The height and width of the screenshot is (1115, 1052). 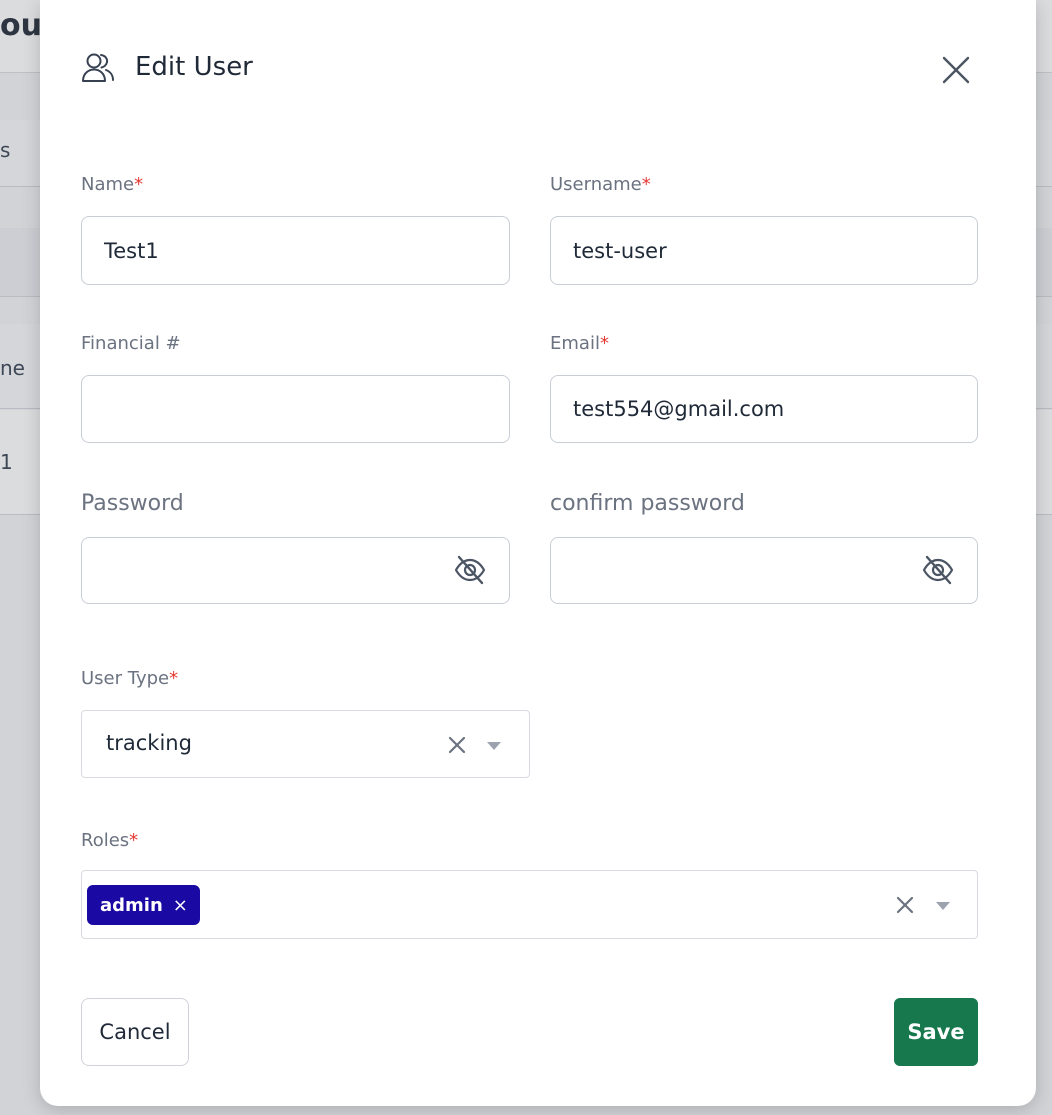 I want to click on confirm-password-label: confirm password, so click(x=647, y=503).